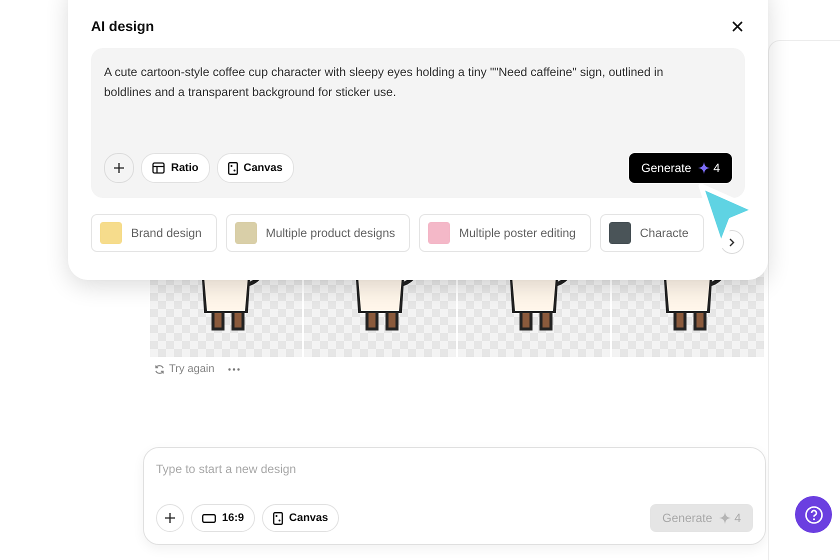 The height and width of the screenshot is (560, 840). I want to click on help-icon, so click(813, 515).